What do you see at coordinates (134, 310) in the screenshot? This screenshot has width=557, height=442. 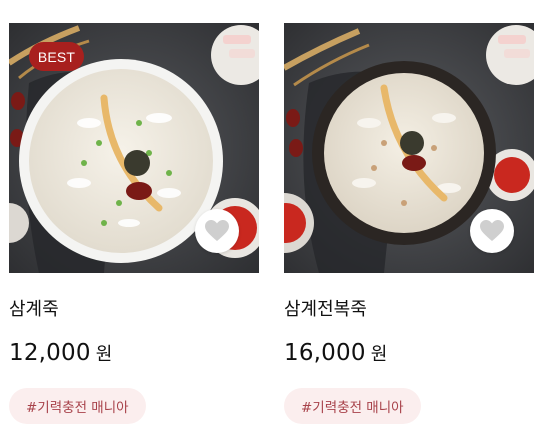 I see `product-name: 삼계죽` at bounding box center [134, 310].